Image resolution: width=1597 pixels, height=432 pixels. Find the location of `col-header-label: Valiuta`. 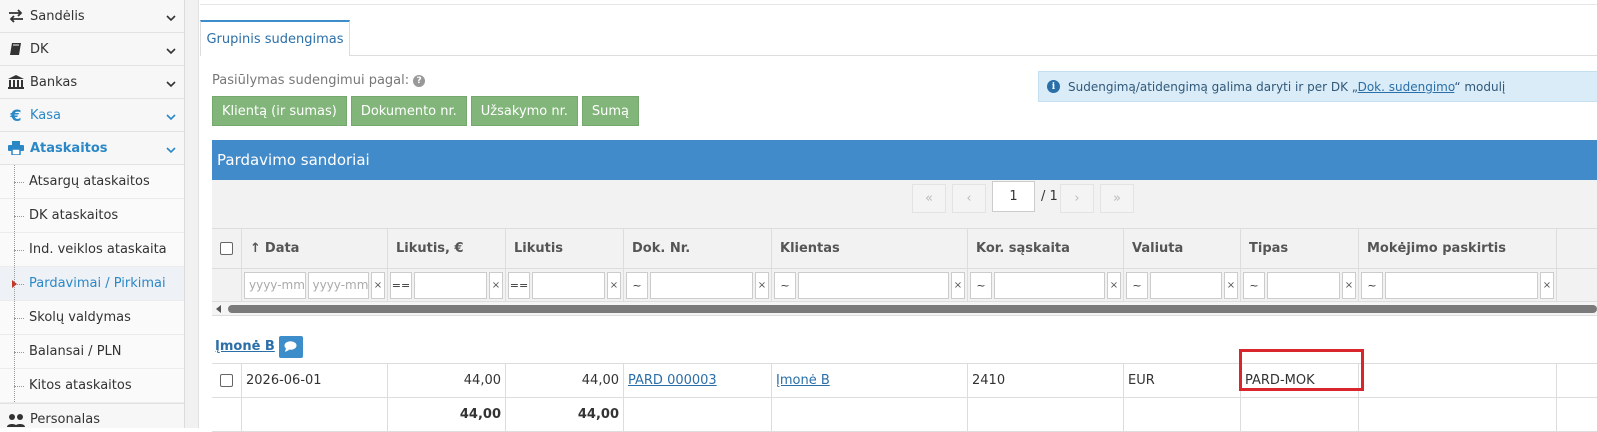

col-header-label: Valiuta is located at coordinates (1158, 248).